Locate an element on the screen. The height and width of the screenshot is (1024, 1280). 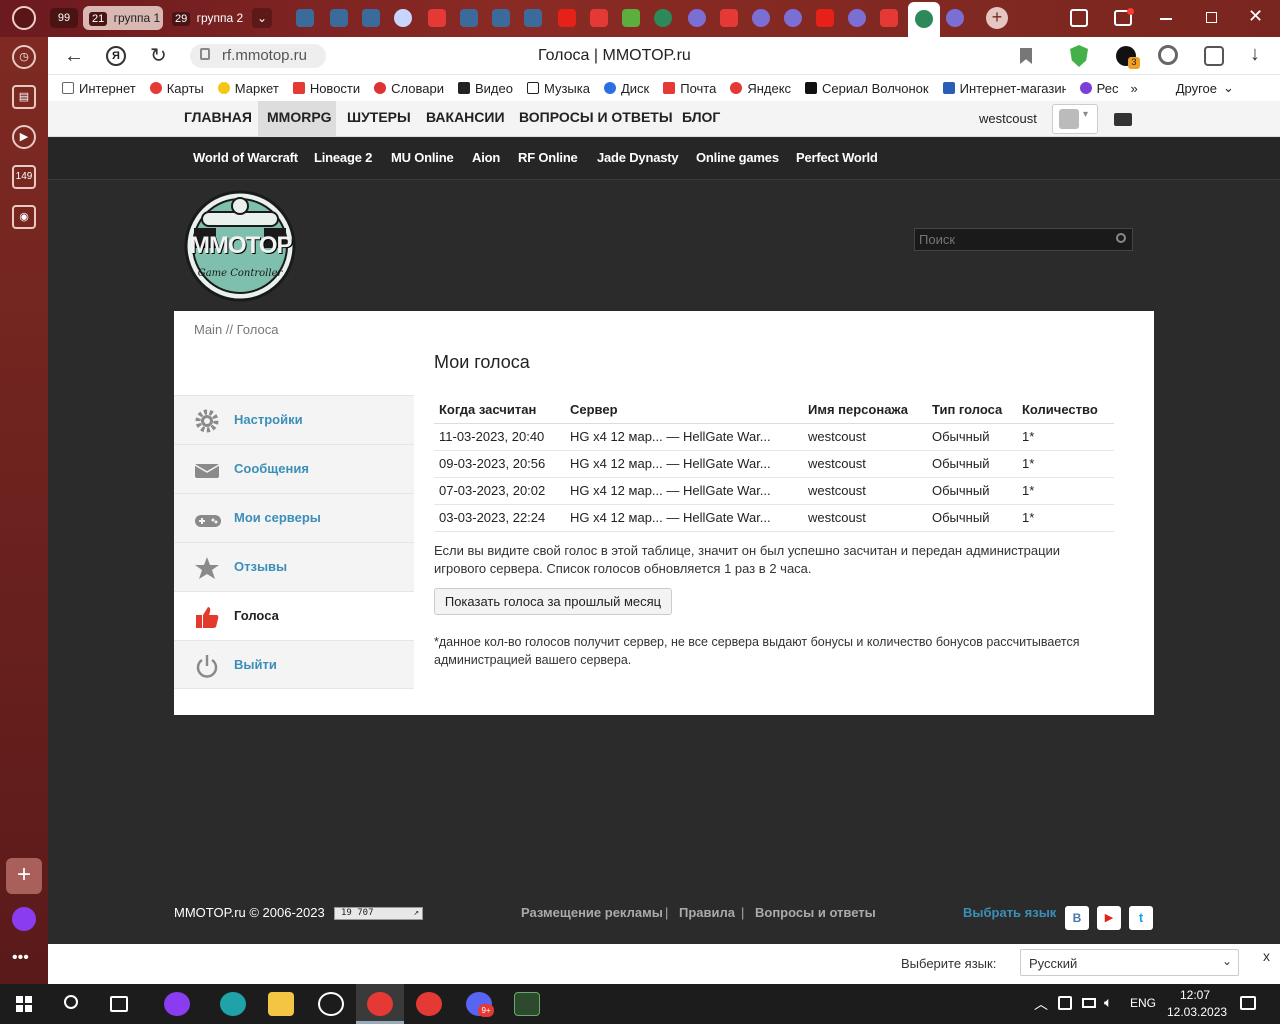
search-box is located at coordinates (1023, 239).